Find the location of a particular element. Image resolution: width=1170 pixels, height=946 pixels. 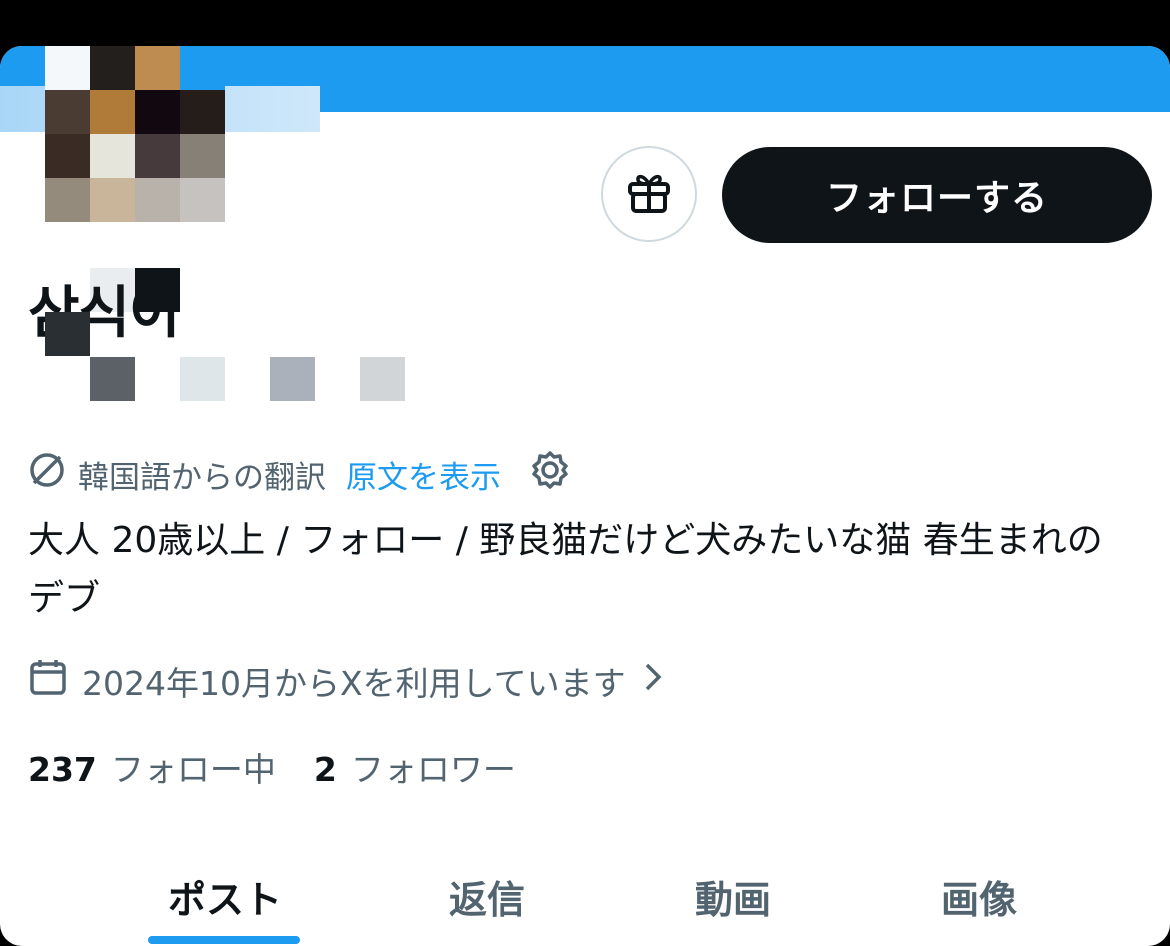

show-original-link: 原文を表示 is located at coordinates (423, 474).